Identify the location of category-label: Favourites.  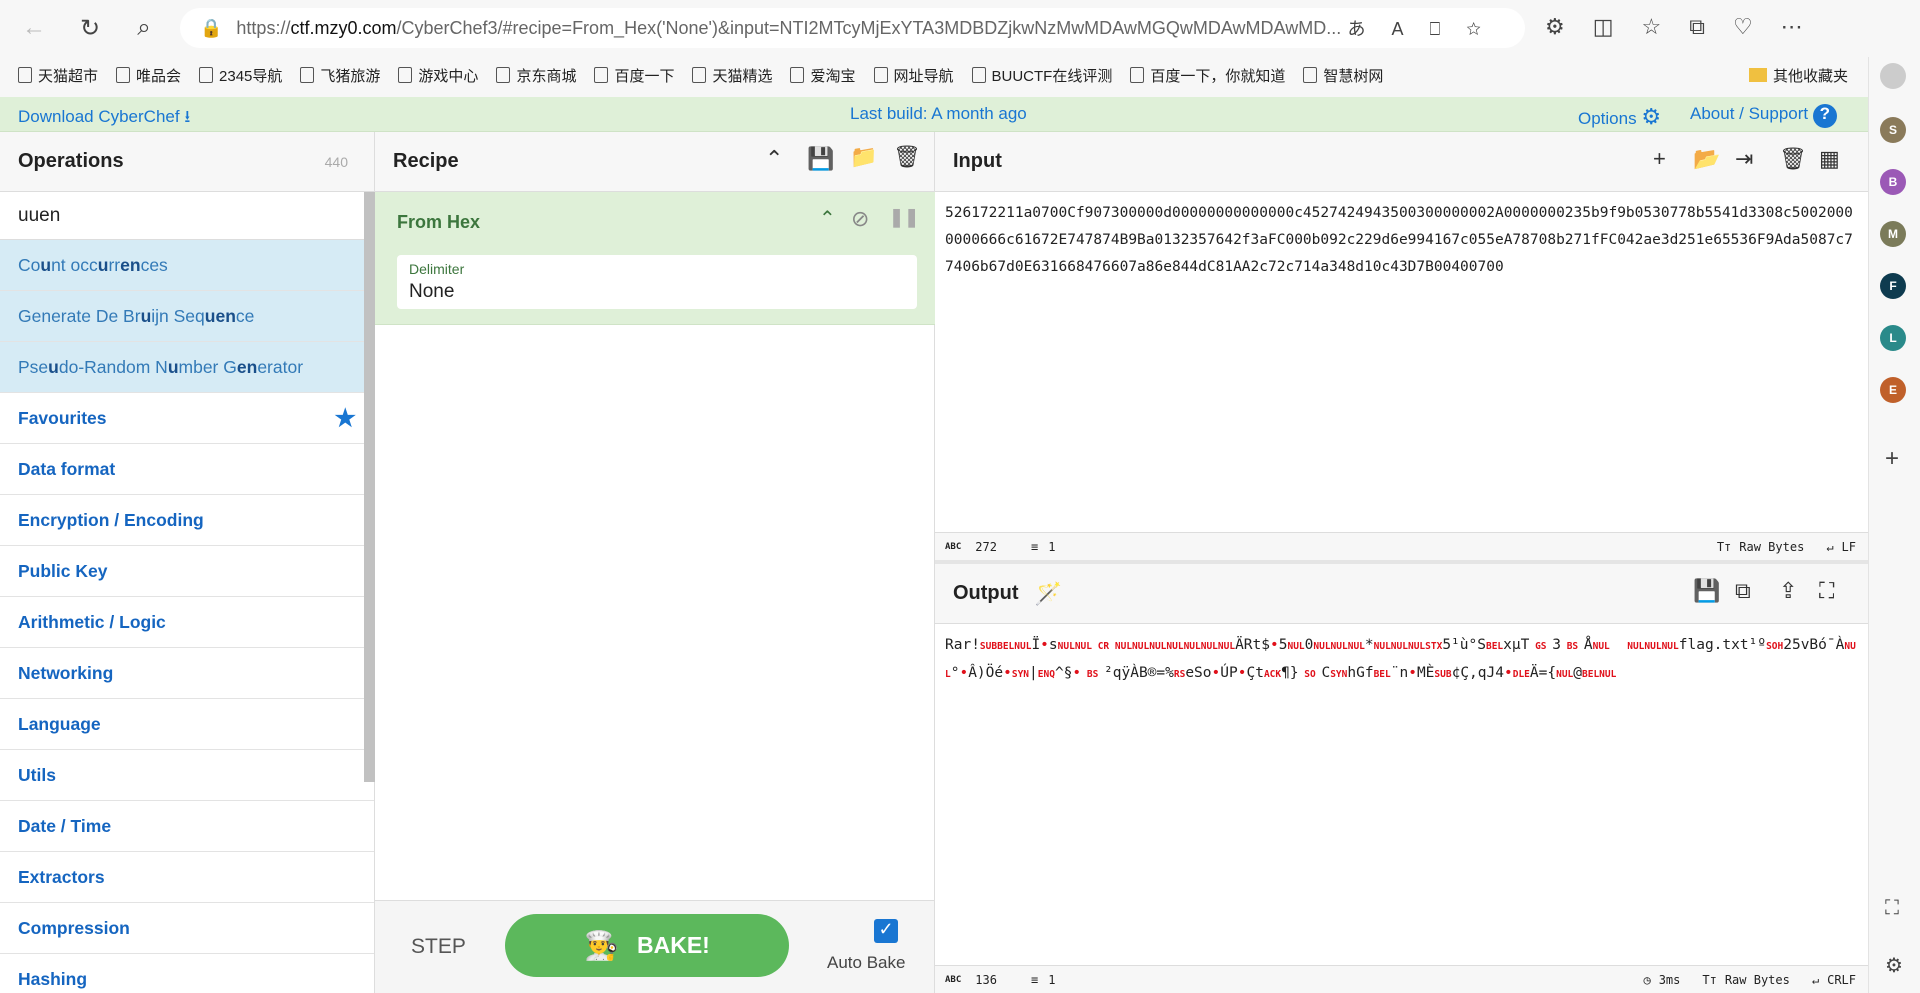
(62, 417).